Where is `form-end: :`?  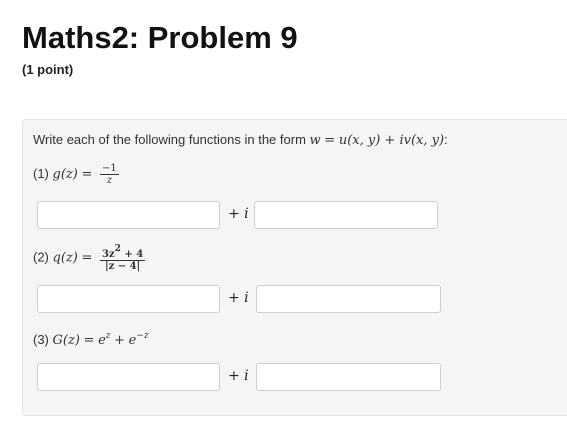
form-end: : is located at coordinates (446, 139).